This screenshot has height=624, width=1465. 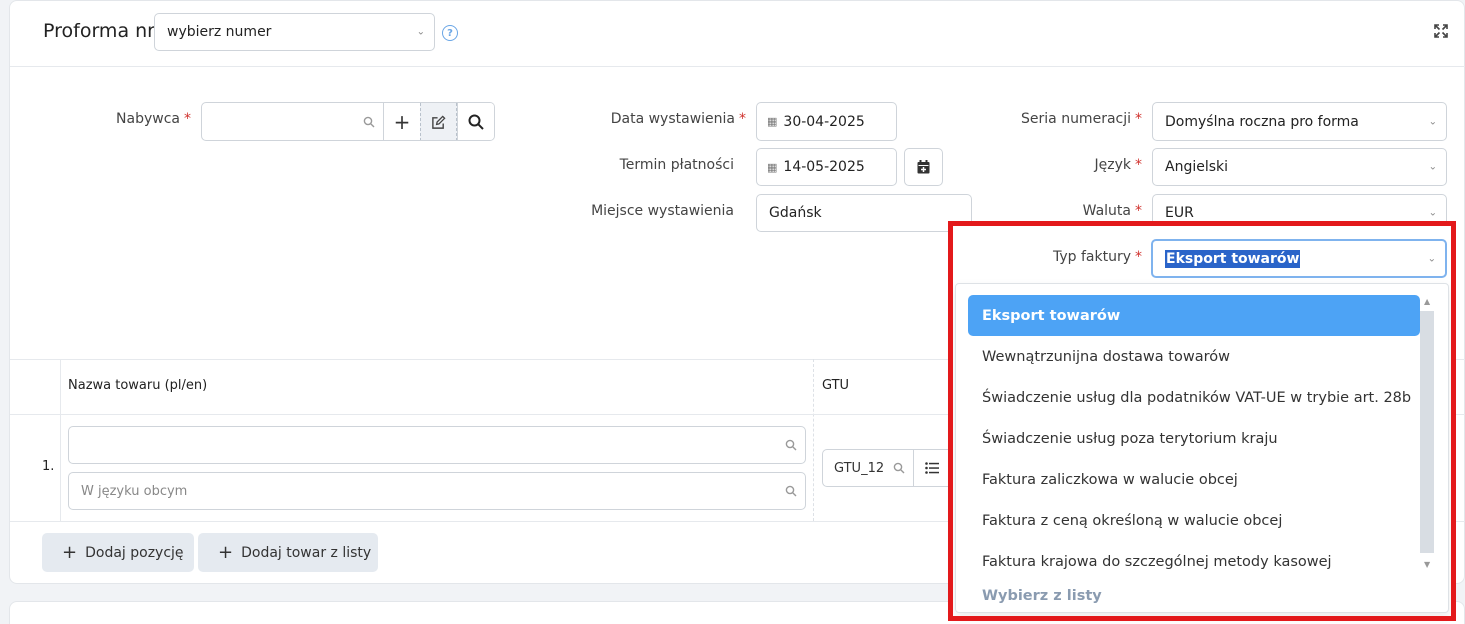 I want to click on due-date-picker-button, so click(x=923, y=167).